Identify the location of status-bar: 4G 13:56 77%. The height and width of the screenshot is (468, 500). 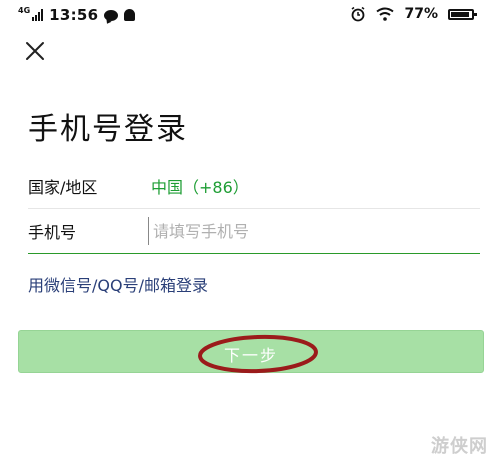
(250, 15).